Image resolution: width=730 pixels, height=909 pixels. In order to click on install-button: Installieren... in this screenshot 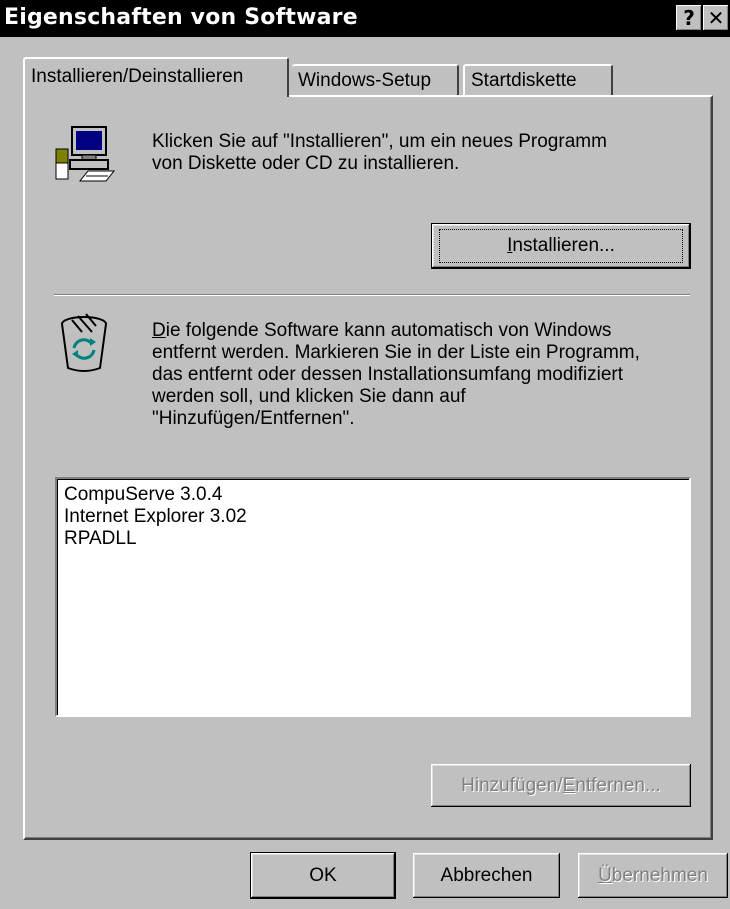, I will do `click(561, 246)`.